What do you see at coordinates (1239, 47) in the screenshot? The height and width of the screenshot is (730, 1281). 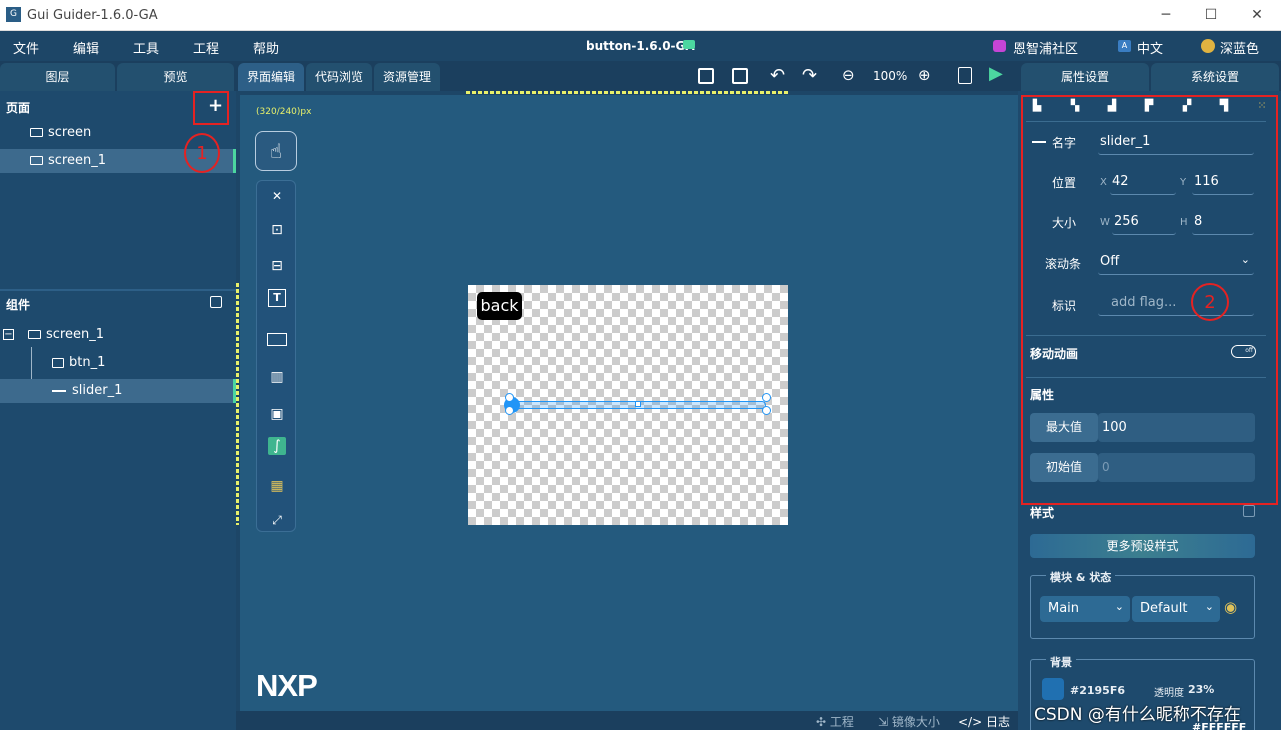 I see `theme-switch: 深蓝色` at bounding box center [1239, 47].